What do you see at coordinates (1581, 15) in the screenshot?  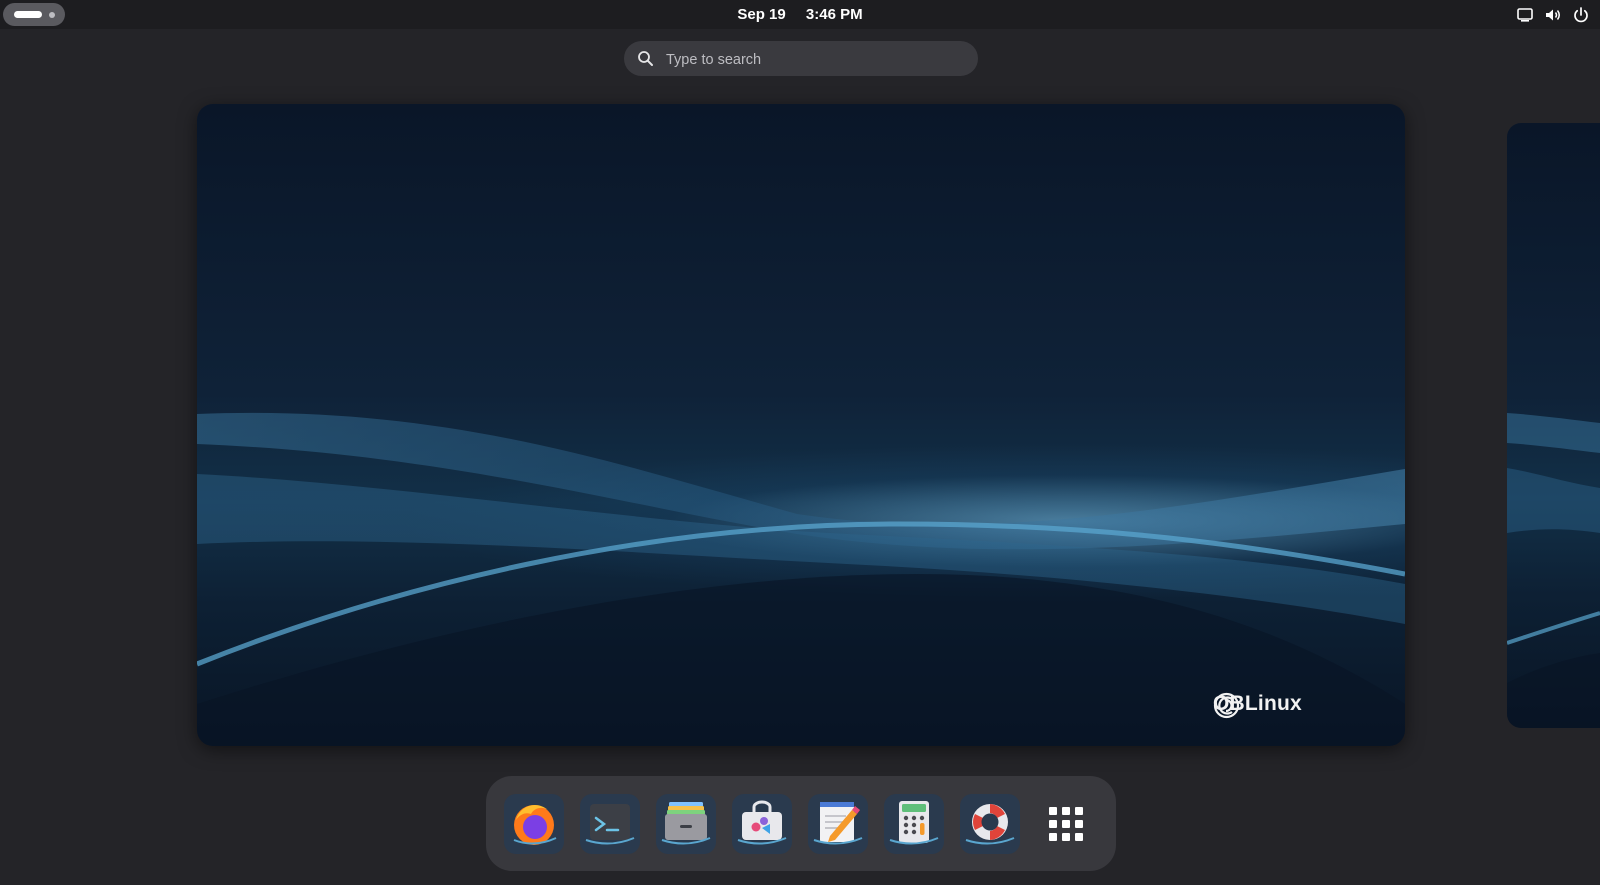 I see `power-icon` at bounding box center [1581, 15].